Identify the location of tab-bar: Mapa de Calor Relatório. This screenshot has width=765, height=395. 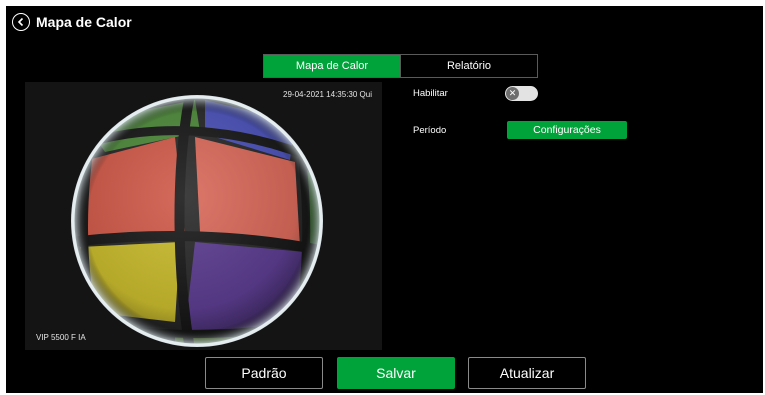
(400, 66).